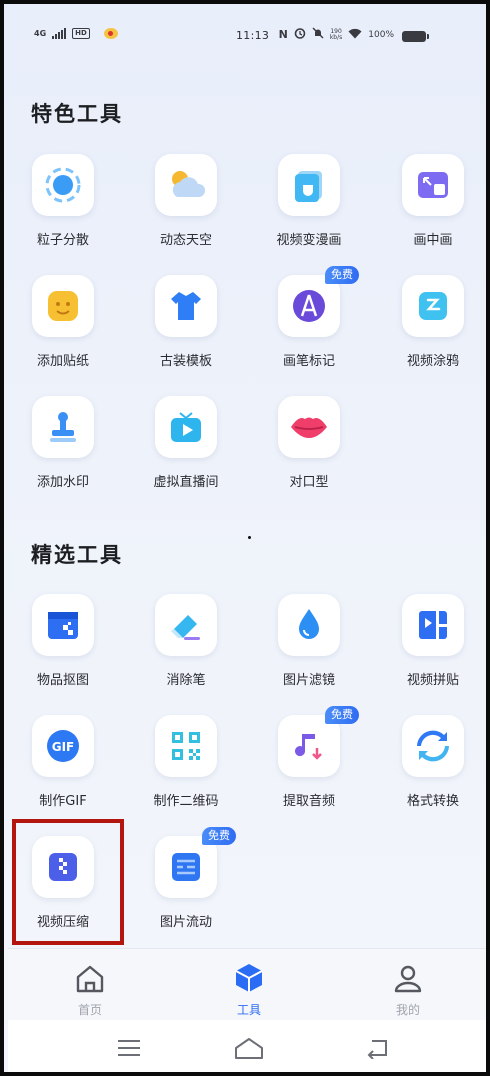 Image resolution: width=490 pixels, height=1076 pixels. I want to click on particle-icon, so click(63, 185).